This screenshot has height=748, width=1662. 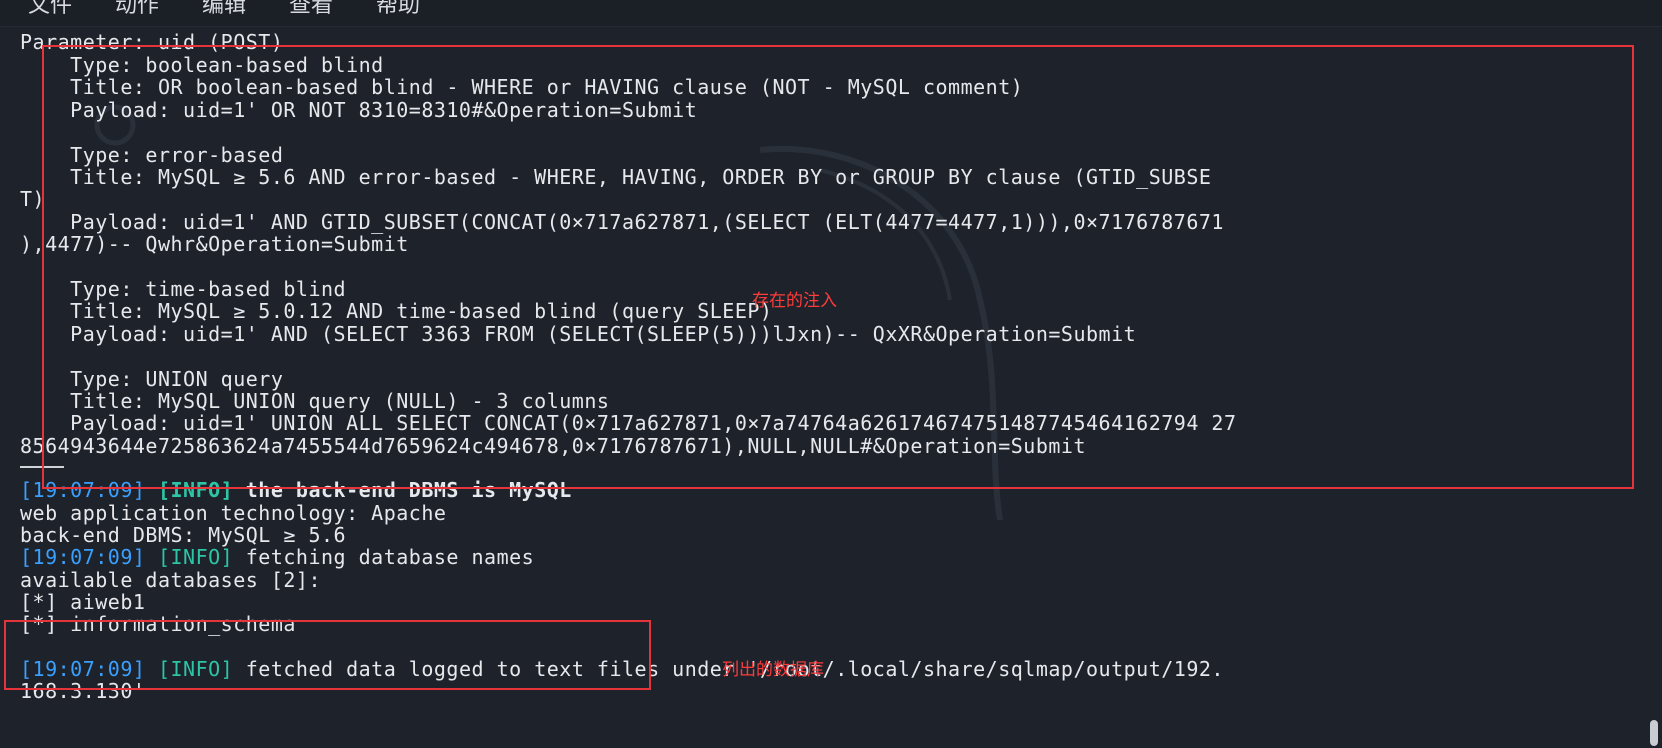 I want to click on menu-bar: 文件 动作 编辑 查看 帮助, so click(x=831, y=13).